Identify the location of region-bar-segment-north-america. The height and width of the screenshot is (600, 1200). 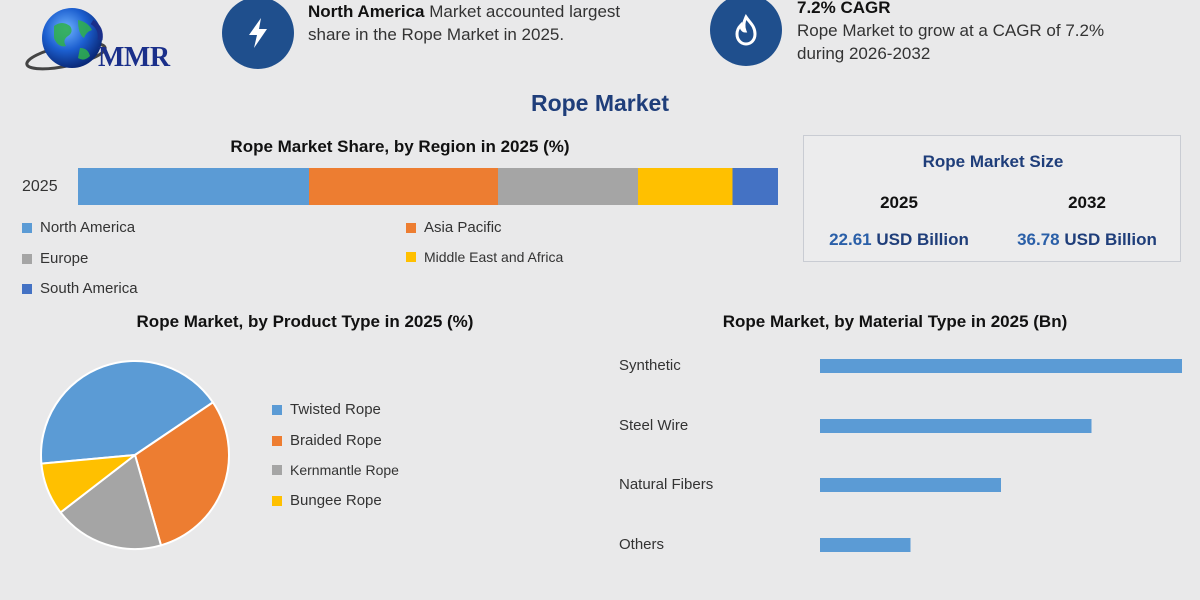
(193, 186).